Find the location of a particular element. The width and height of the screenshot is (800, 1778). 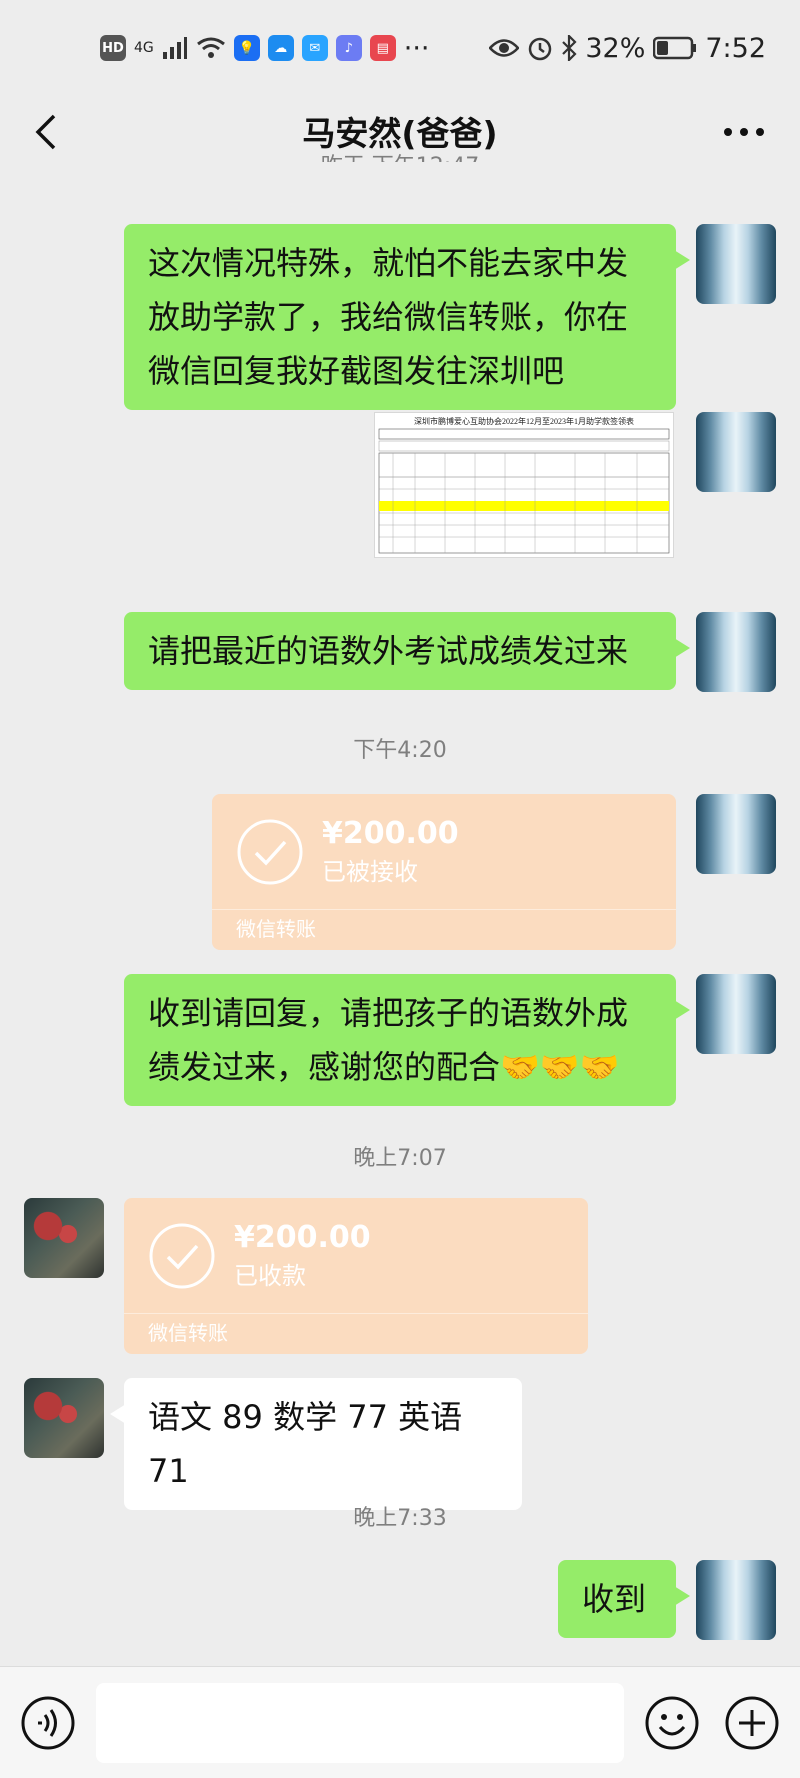

image-caption: 深圳市鹏博爱心互助协会2022年12月至2023年1月助学款签领表 is located at coordinates (524, 421).